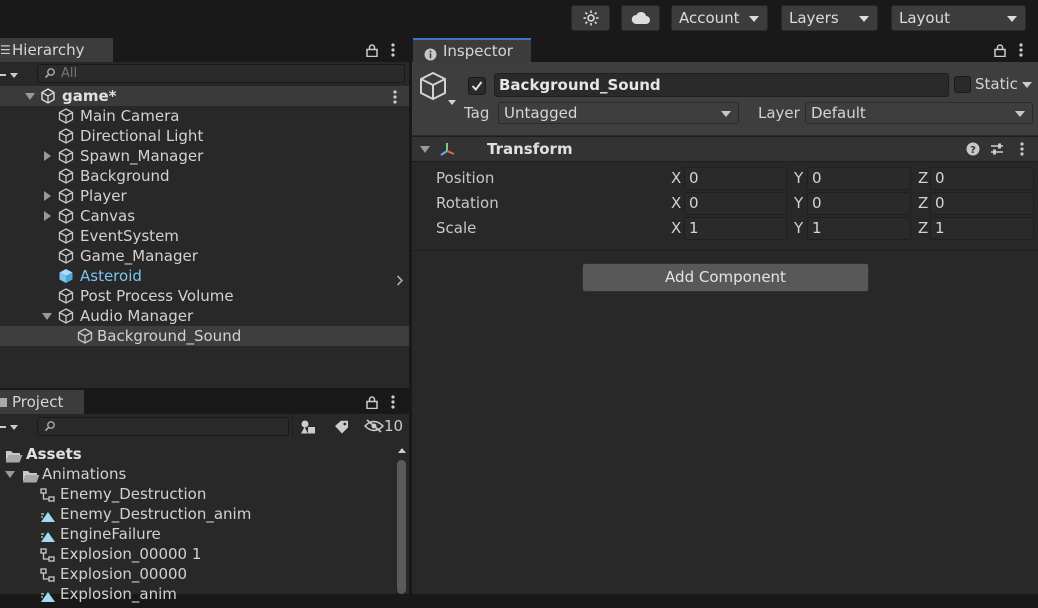 The image size is (1038, 608). Describe the element at coordinates (590, 18) in the screenshot. I see `collab-sparkle-icon` at that location.